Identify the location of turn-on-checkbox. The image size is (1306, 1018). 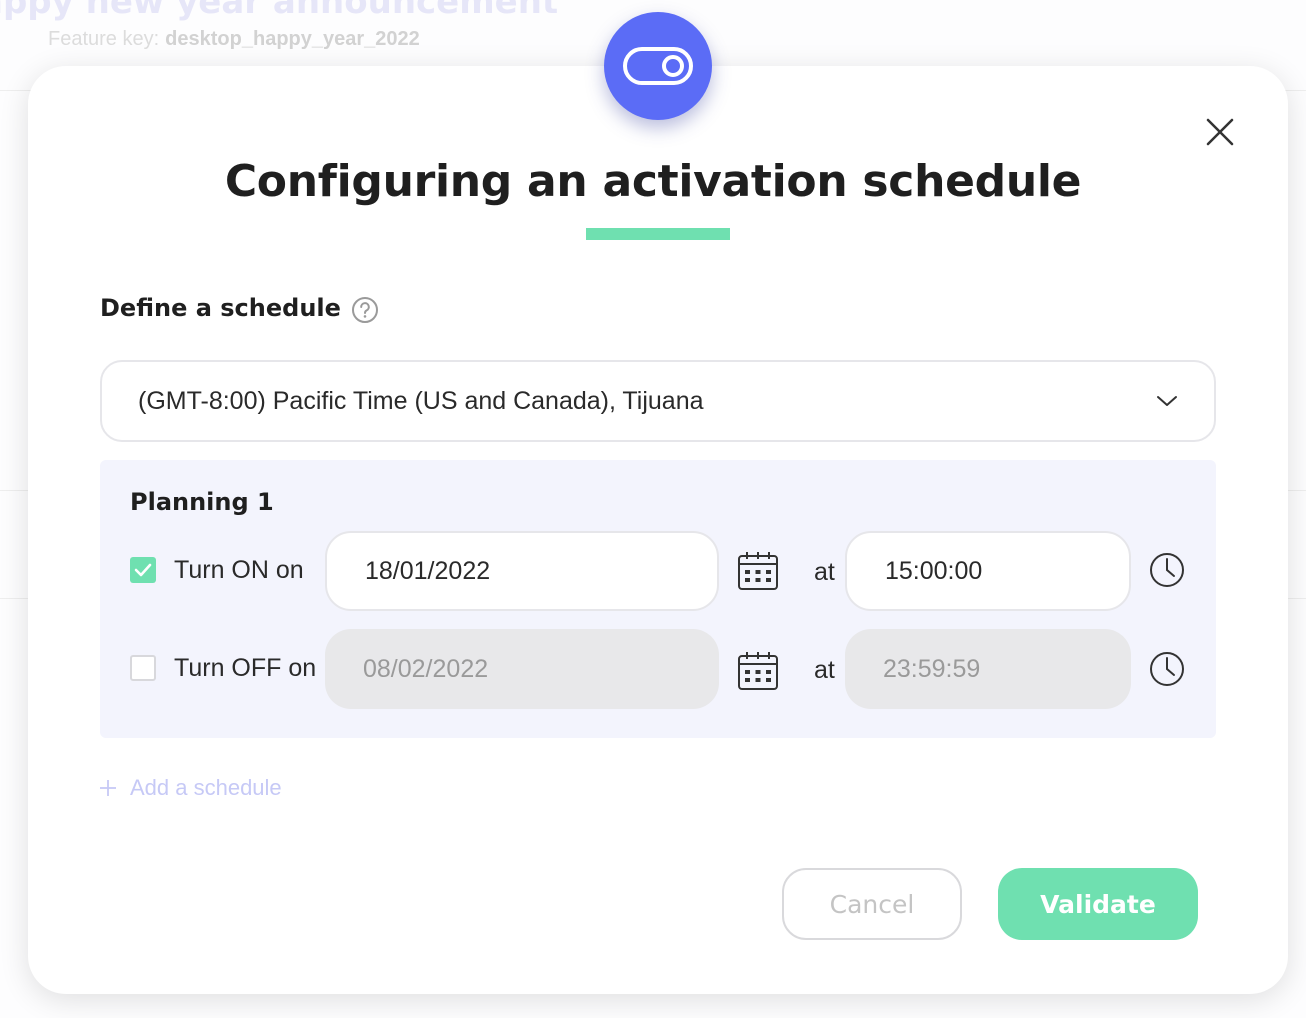
(143, 570).